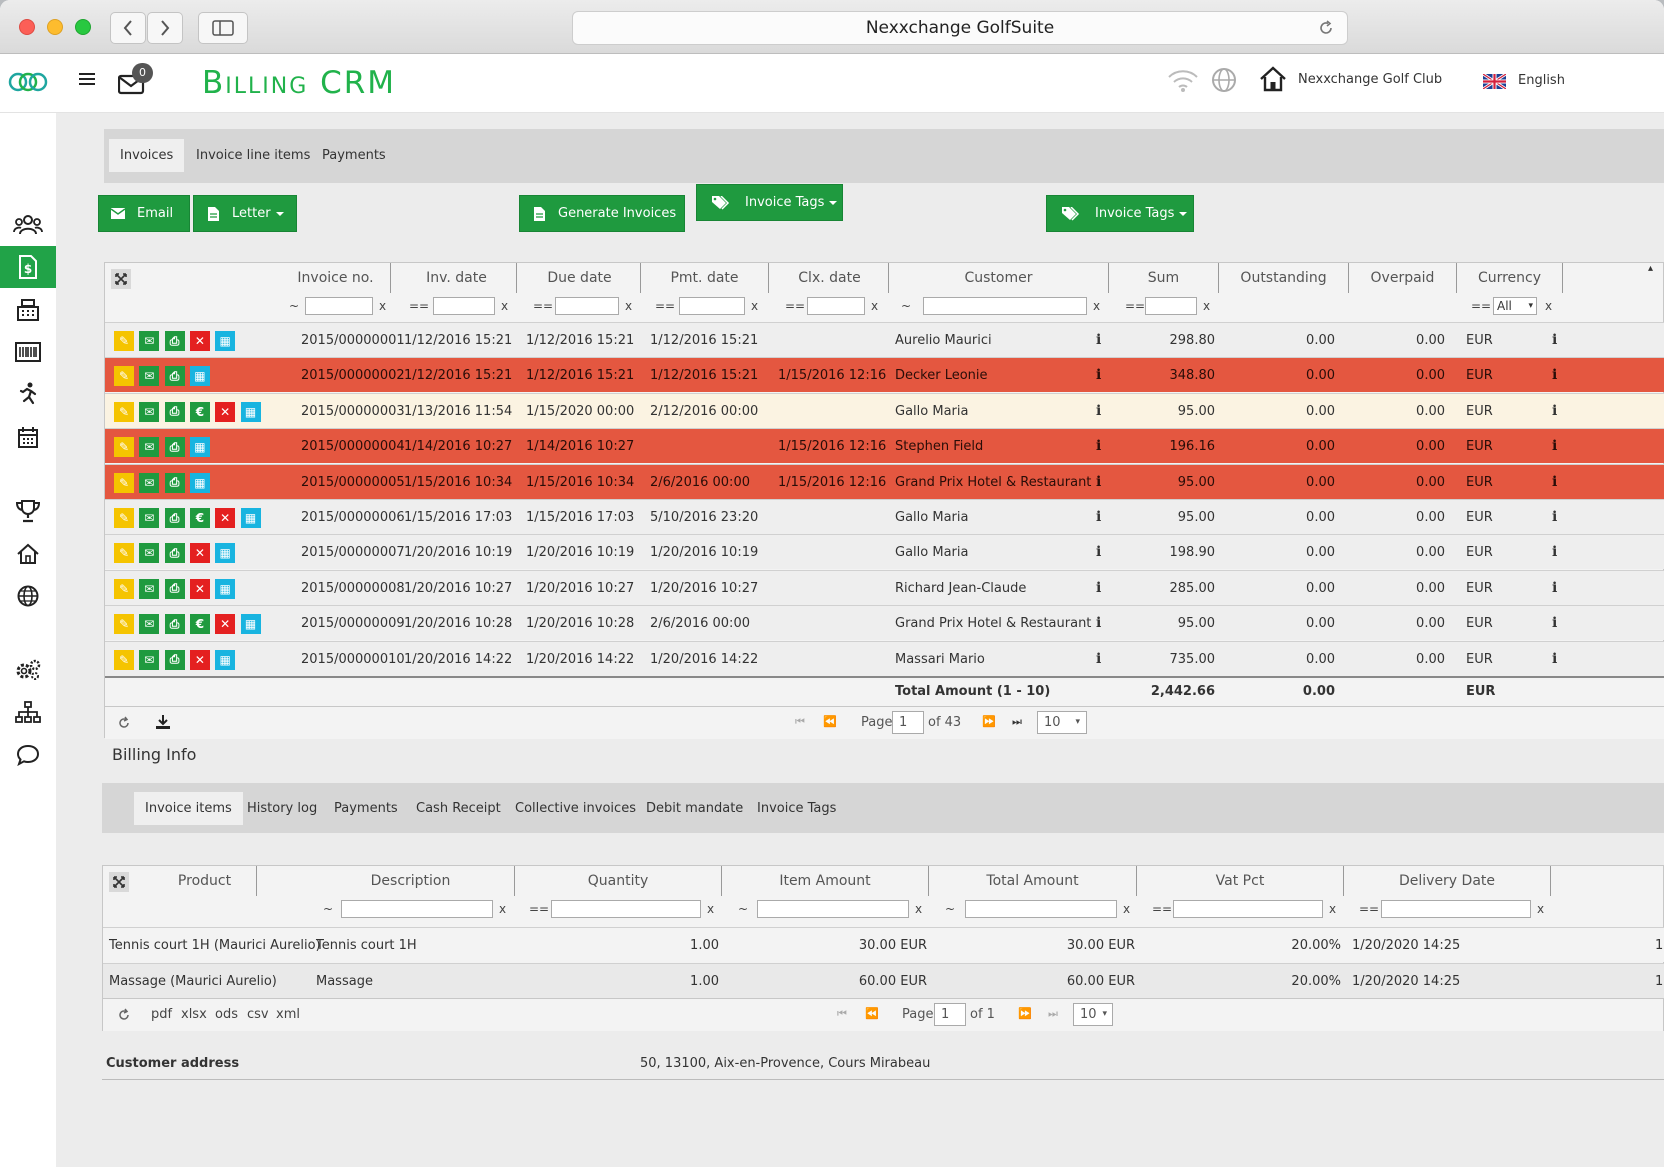 The height and width of the screenshot is (1167, 1664). Describe the element at coordinates (226, 1014) in the screenshot. I see `export-ods-link: ods` at that location.